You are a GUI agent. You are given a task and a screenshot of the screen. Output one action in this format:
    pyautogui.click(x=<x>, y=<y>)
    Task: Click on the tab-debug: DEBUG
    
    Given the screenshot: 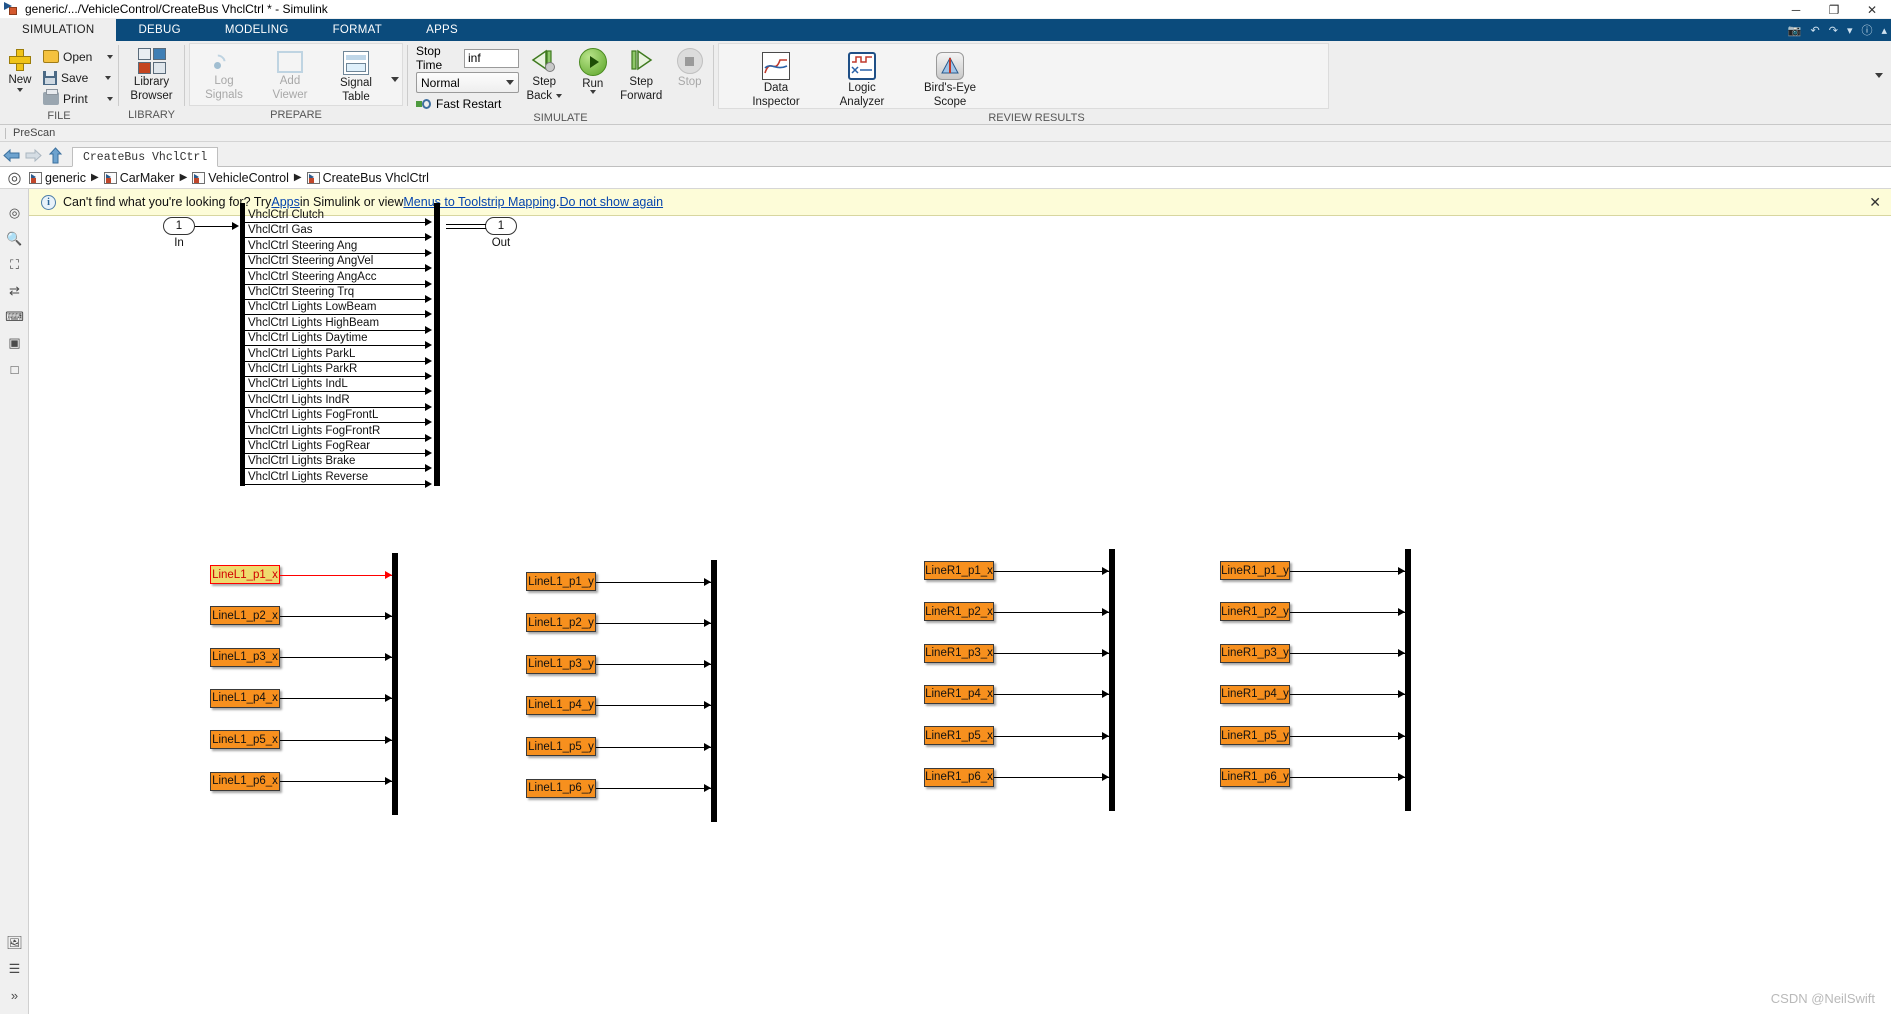 What is the action you would take?
    pyautogui.click(x=159, y=30)
    